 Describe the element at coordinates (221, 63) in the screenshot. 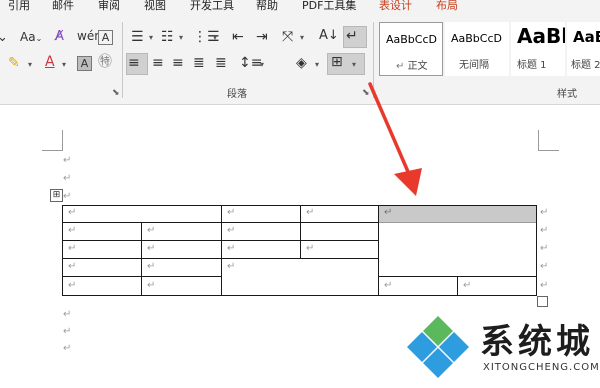

I see `distributed-icon: ≣` at that location.